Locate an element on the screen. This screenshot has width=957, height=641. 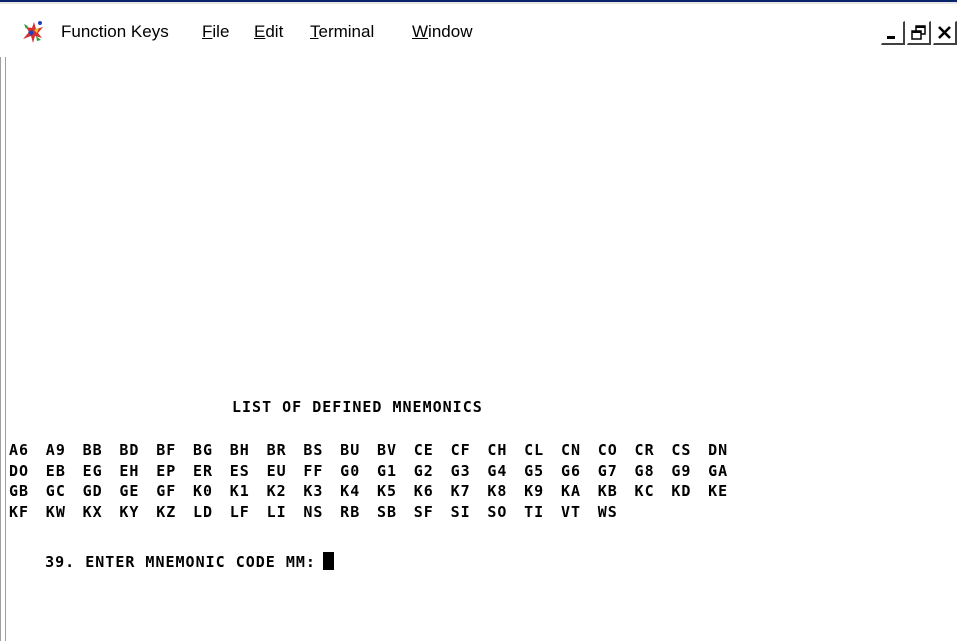
mnemonic-code: G5 is located at coordinates (534, 470).